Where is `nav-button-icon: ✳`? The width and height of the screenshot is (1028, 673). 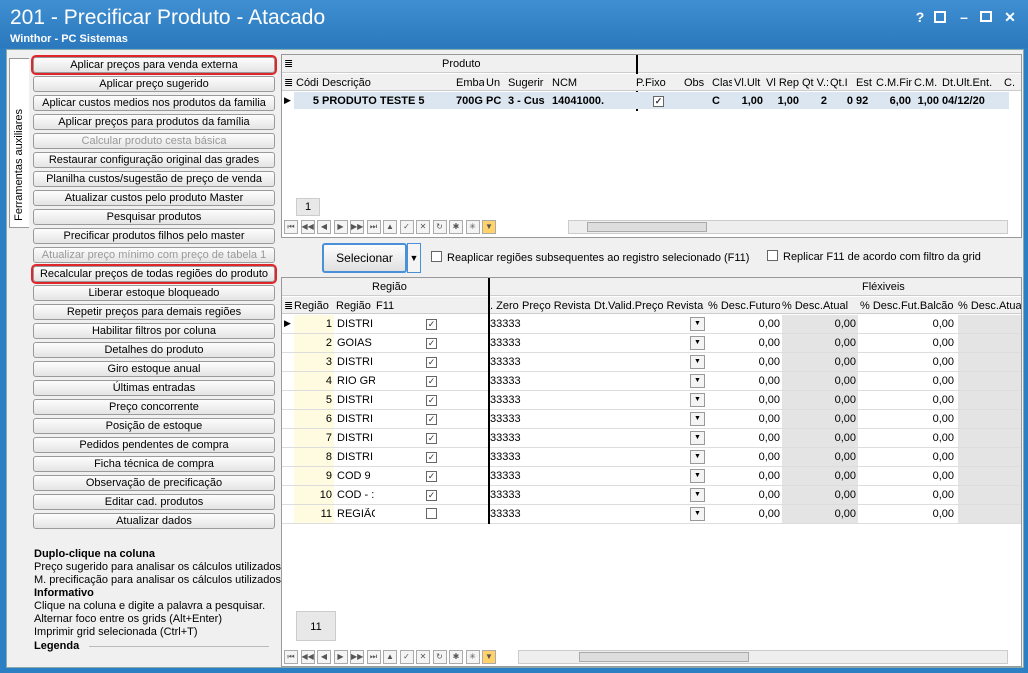
nav-button-icon: ✳ is located at coordinates (472, 227).